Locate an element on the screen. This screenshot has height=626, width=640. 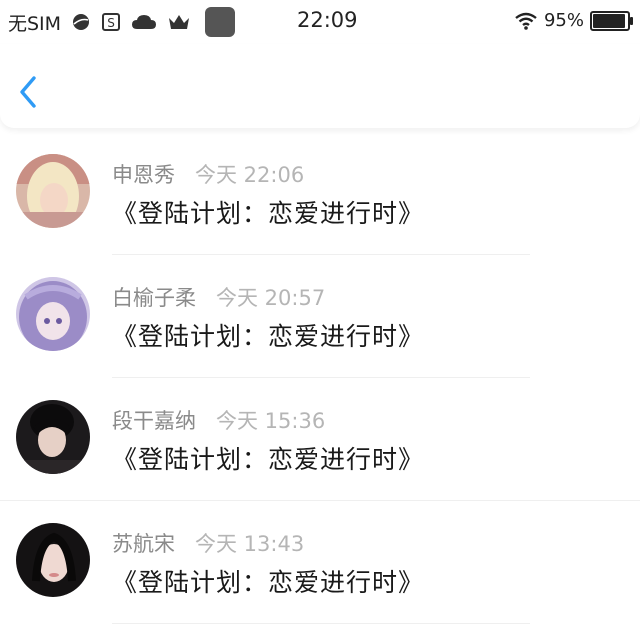
sender-name: 段干嘉纳 is located at coordinates (154, 421).